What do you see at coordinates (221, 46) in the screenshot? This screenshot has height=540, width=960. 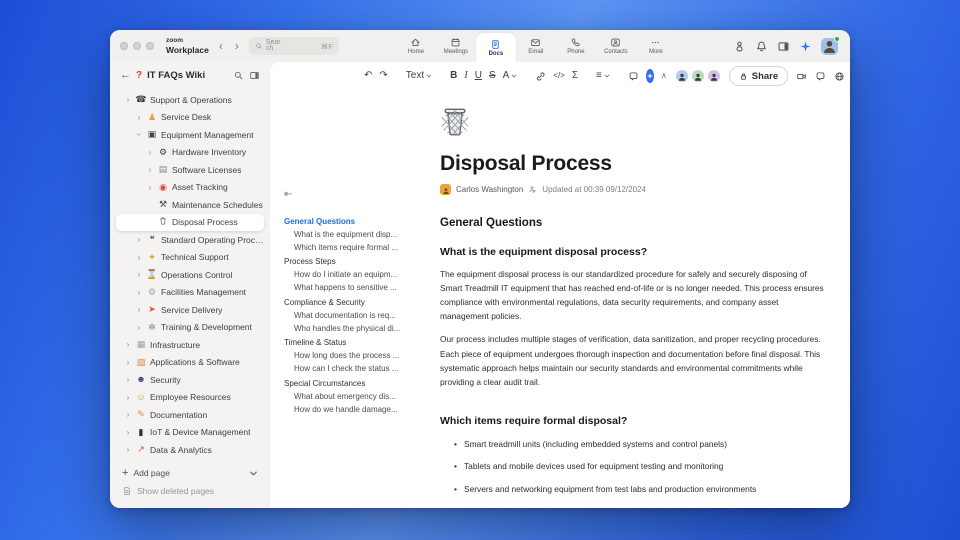 I see `nav-back-icon: ‹` at bounding box center [221, 46].